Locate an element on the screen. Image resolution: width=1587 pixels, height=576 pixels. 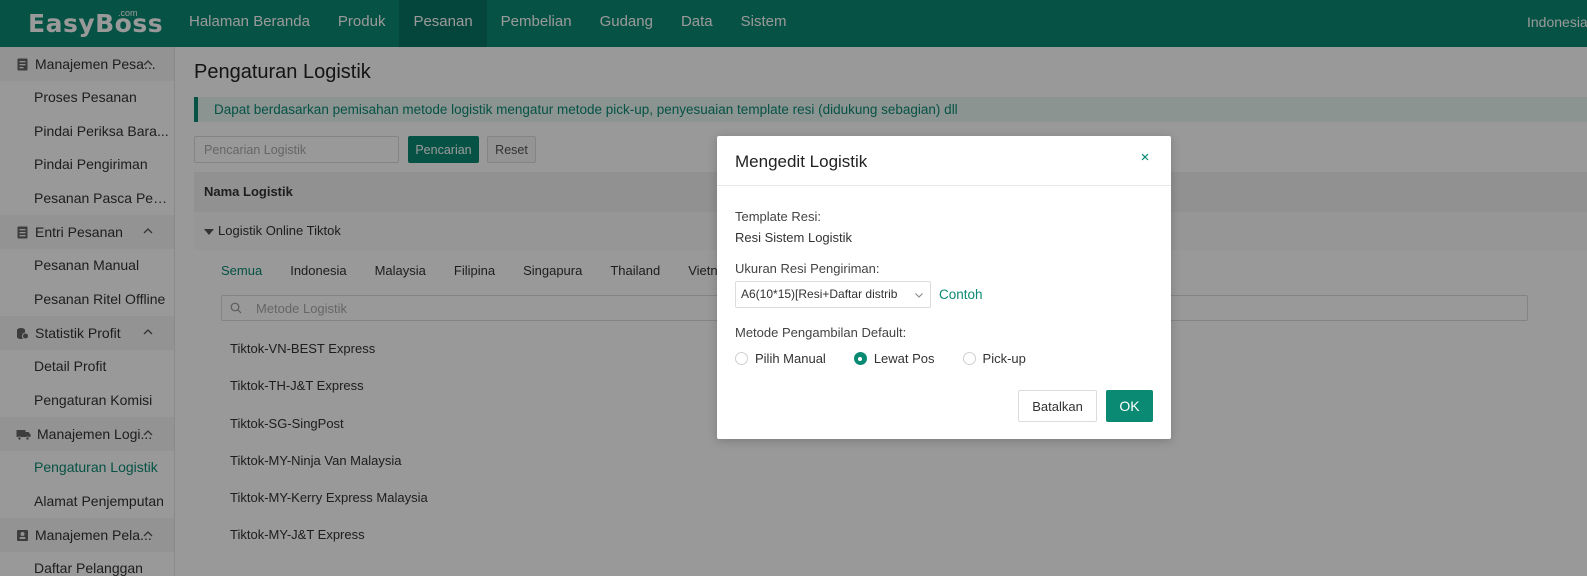
radio-pick-up: Pick-up is located at coordinates (994, 358).